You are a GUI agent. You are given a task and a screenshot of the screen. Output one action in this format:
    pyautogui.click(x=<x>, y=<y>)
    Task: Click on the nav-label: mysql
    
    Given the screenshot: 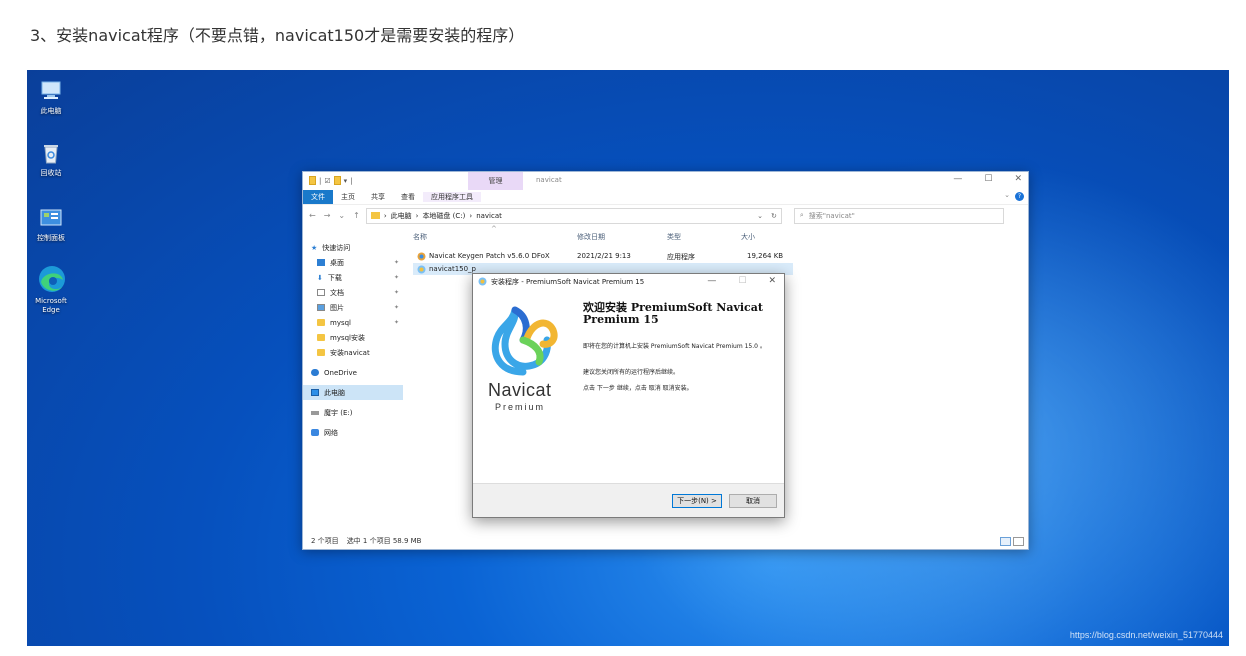 What is the action you would take?
    pyautogui.click(x=340, y=322)
    